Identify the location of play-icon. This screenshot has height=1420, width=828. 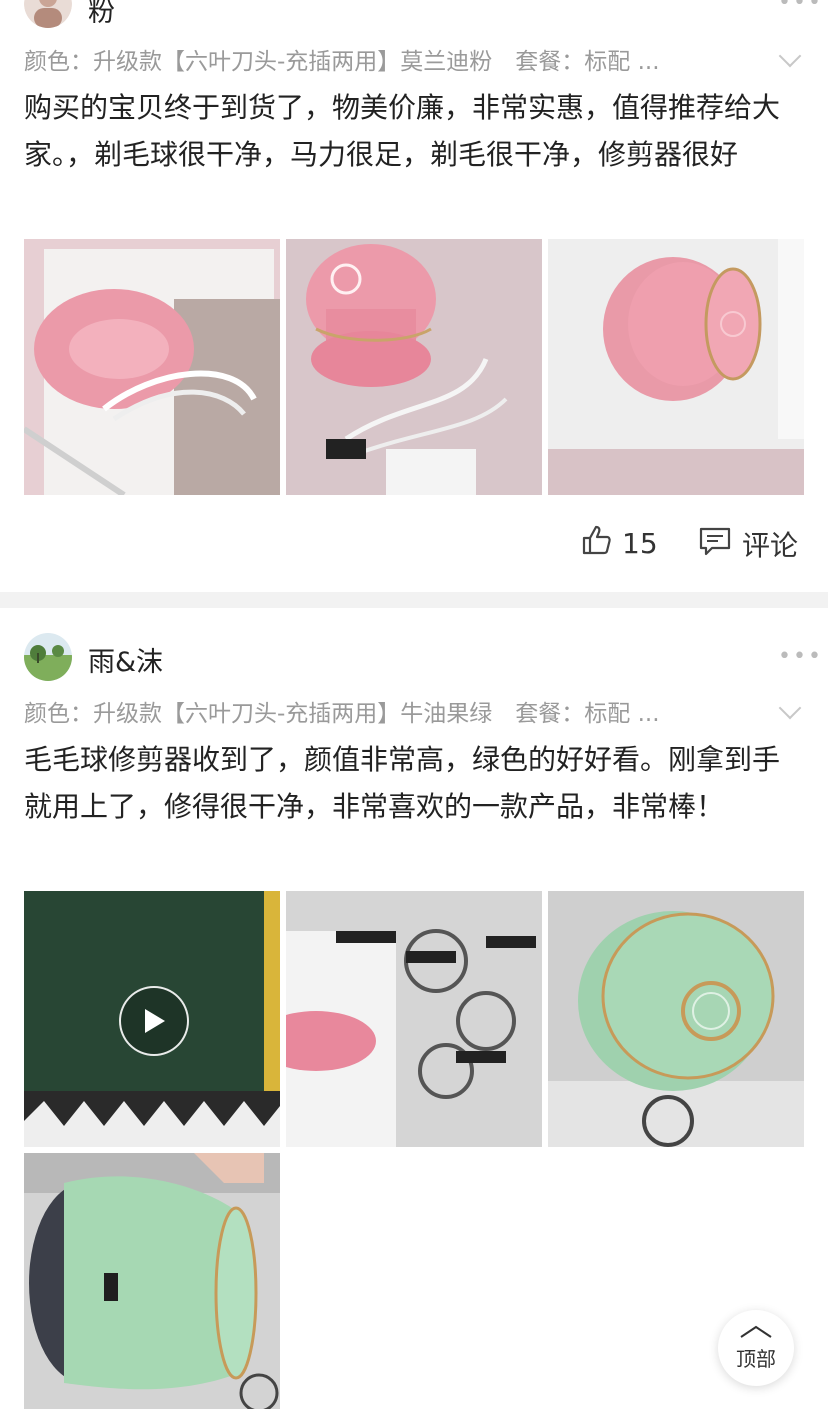
(154, 1021).